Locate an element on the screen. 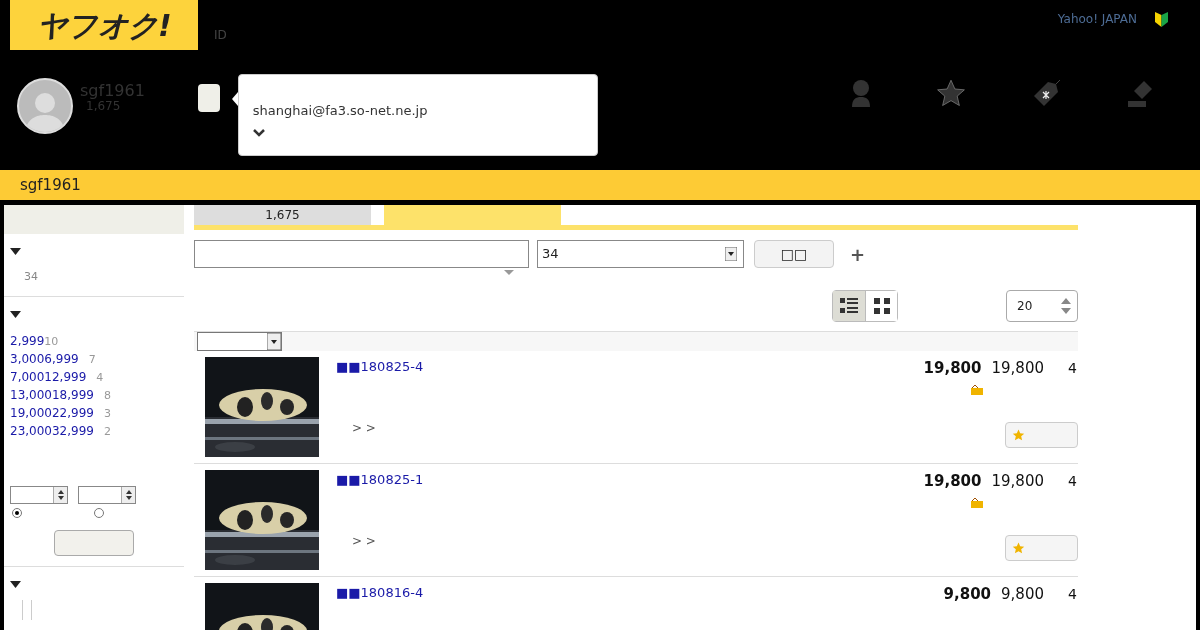 Image resolution: width=1200 pixels, height=630 pixels. per-page-field: 20 is located at coordinates (1042, 306).